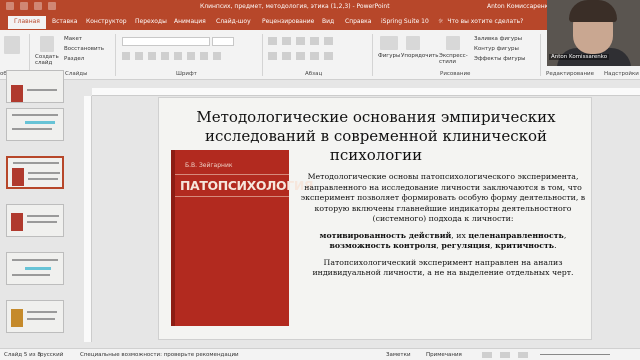 The image size is (640, 360). Describe the element at coordinates (84, 49) in the screenshot. I see `reset-button: Восстановить` at that location.